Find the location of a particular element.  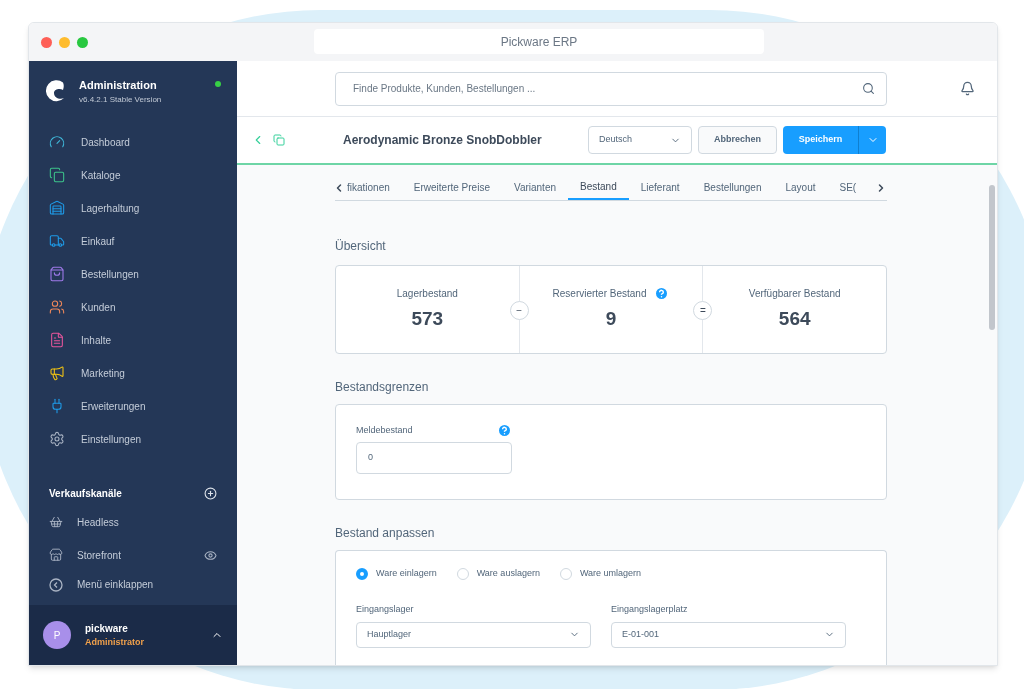

sidebar-item: Einkauf is located at coordinates (133, 241).